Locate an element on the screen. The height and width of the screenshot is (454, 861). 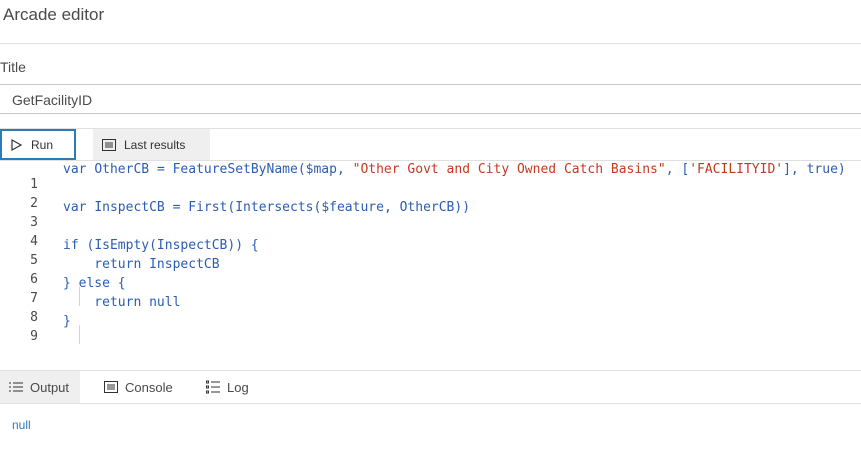
code-line: 6 return InspectCB is located at coordinates (430, 281).